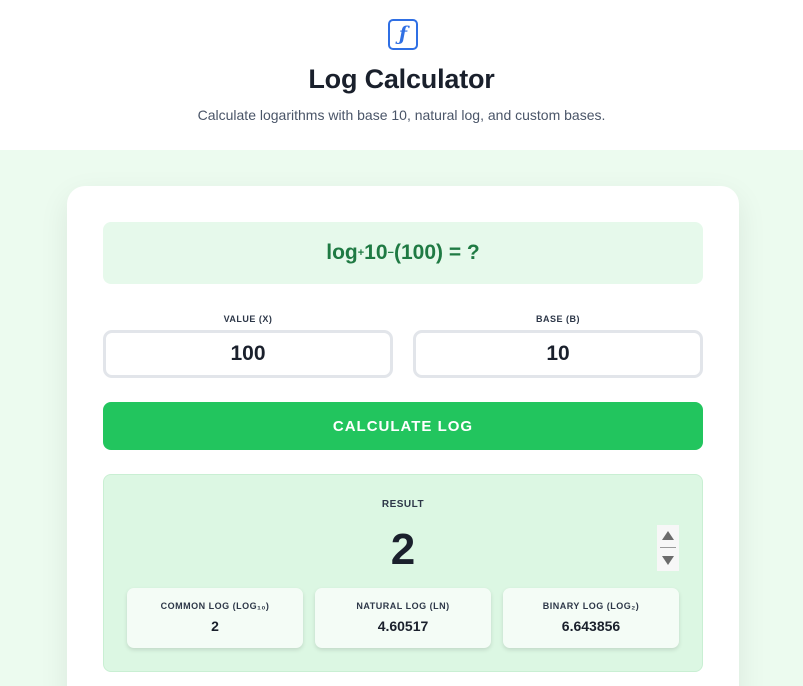  Describe the element at coordinates (403, 34) in the screenshot. I see `function-logo-icon: ƒ` at that location.